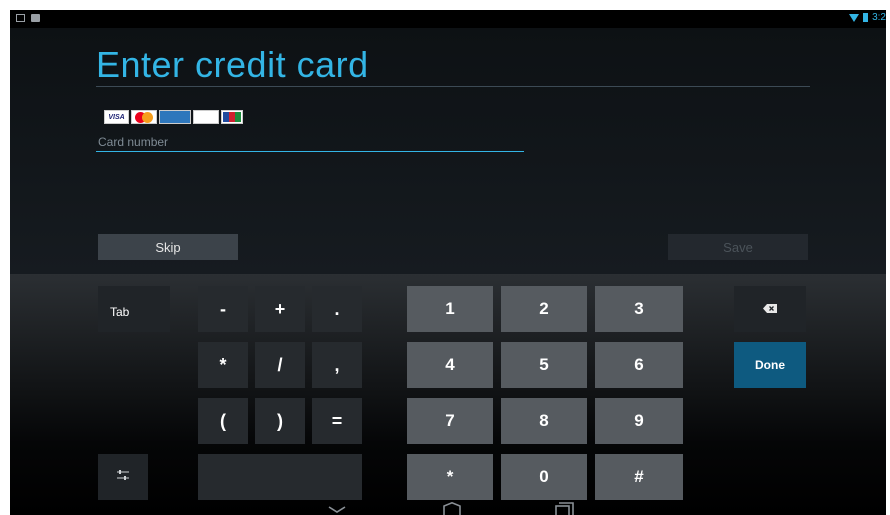  I want to click on wifi-icon, so click(854, 17).